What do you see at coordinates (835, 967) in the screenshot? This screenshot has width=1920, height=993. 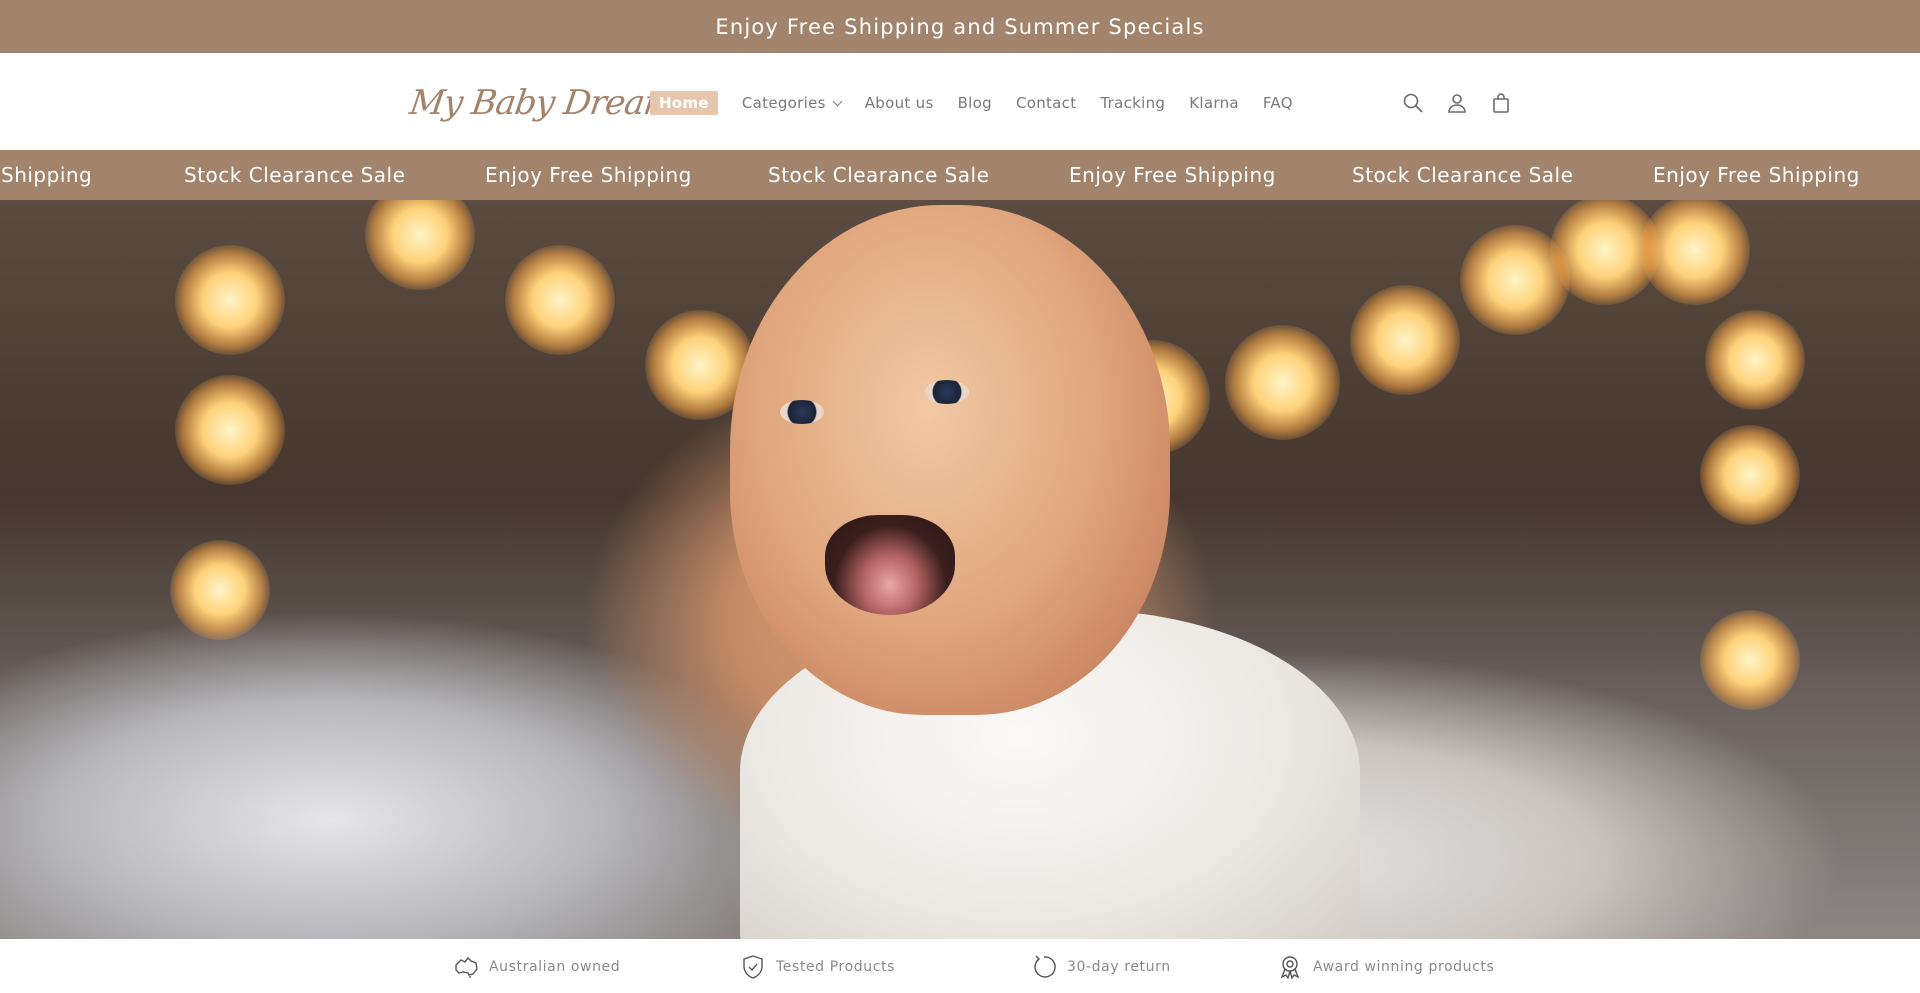 I see `feature-label: Tested Products` at bounding box center [835, 967].